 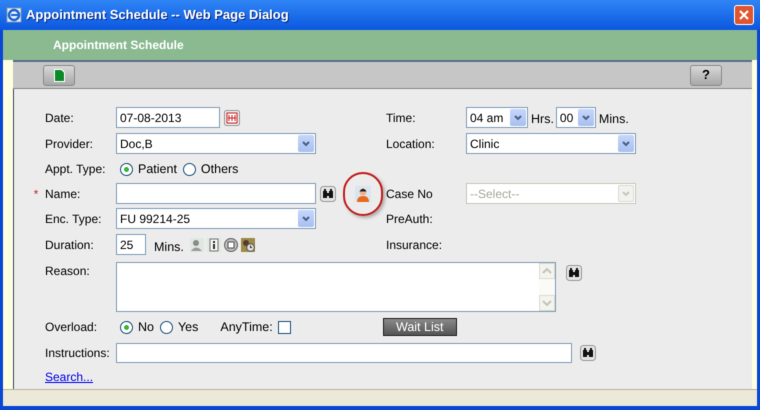 I want to click on field-label: Case No, so click(x=410, y=194).